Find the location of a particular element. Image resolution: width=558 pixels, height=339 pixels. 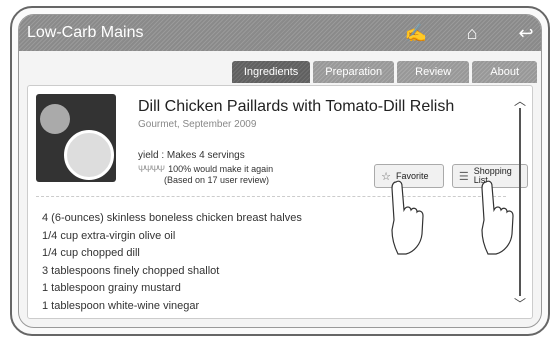

home-icon: ⌂ is located at coordinates (472, 33).